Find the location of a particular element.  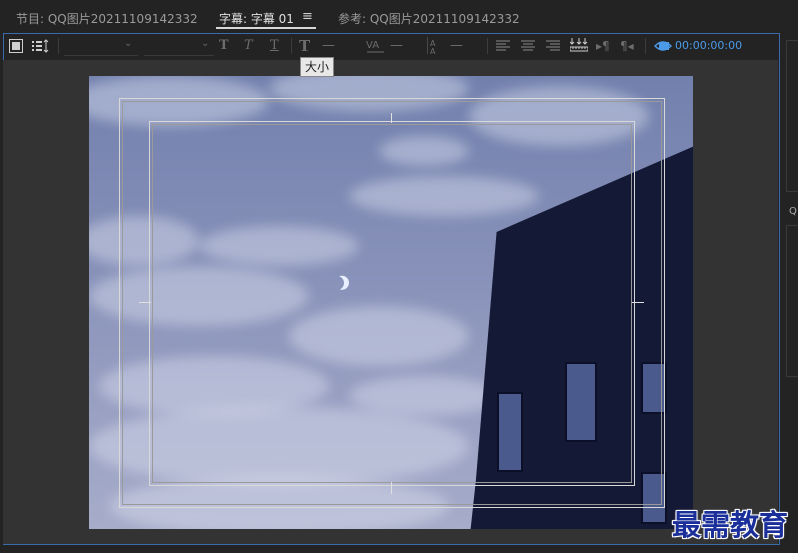

tab-reference-monitor: 参考: QQ图片20211109142332 is located at coordinates (429, 18).